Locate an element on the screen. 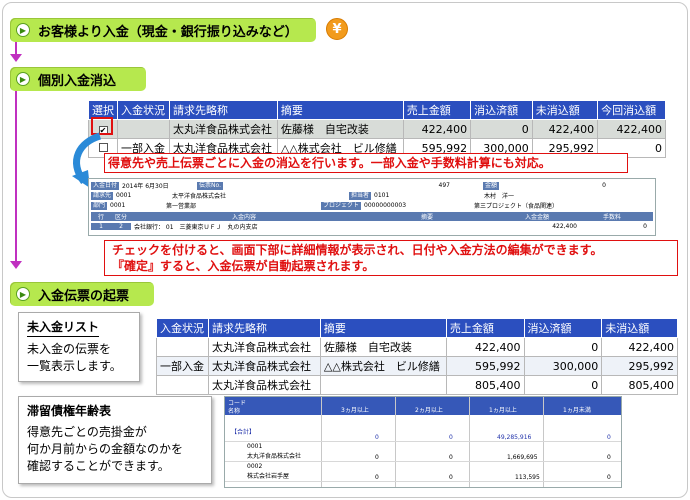 The height and width of the screenshot is (500, 690). project-name-field: 第三プロジェクト（食品関連） is located at coordinates (516, 206).